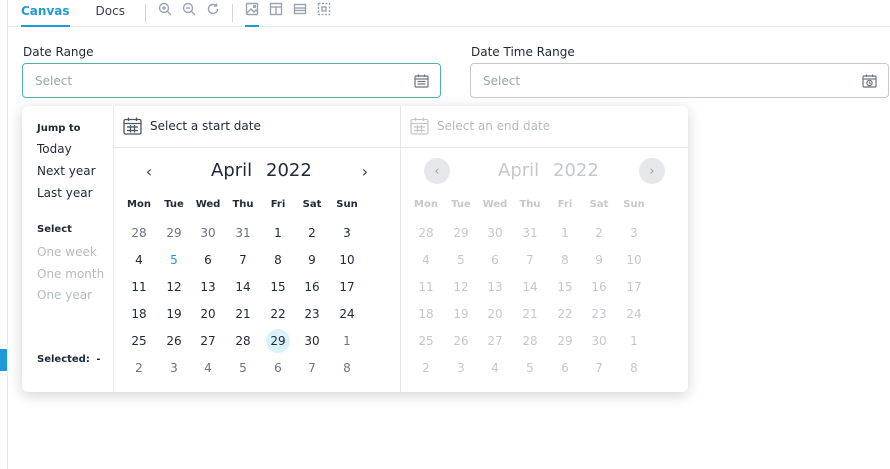 The image size is (890, 469). What do you see at coordinates (59, 128) in the screenshot?
I see `jump-to-heading: Jump to` at bounding box center [59, 128].